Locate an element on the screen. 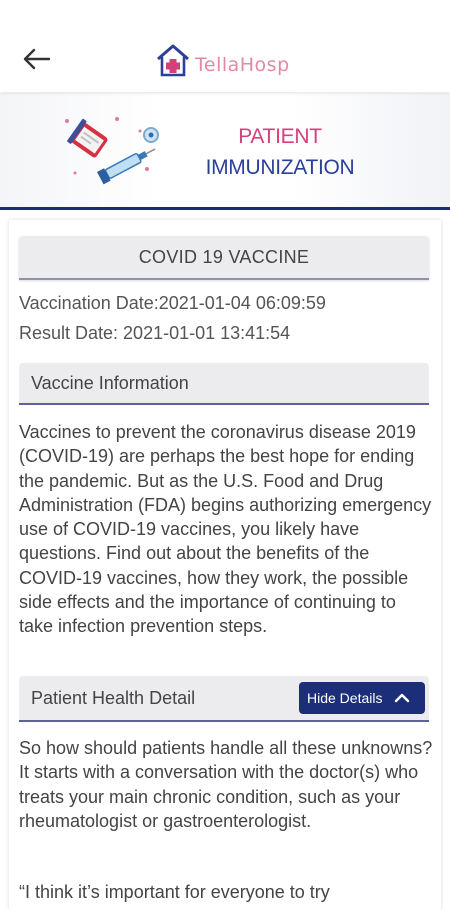  house-medical-icon is located at coordinates (173, 60).